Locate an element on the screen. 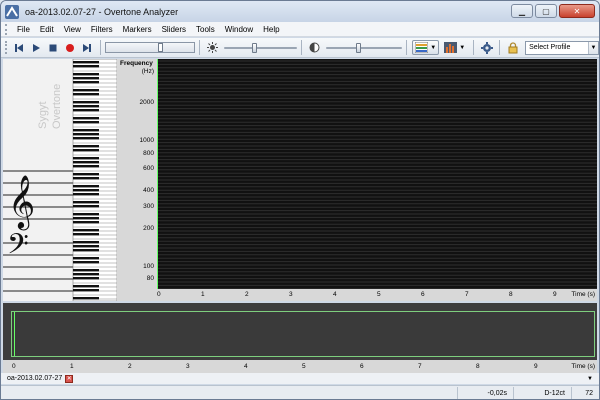 The image size is (600, 400). overview-tick-label: 8 is located at coordinates (478, 366).